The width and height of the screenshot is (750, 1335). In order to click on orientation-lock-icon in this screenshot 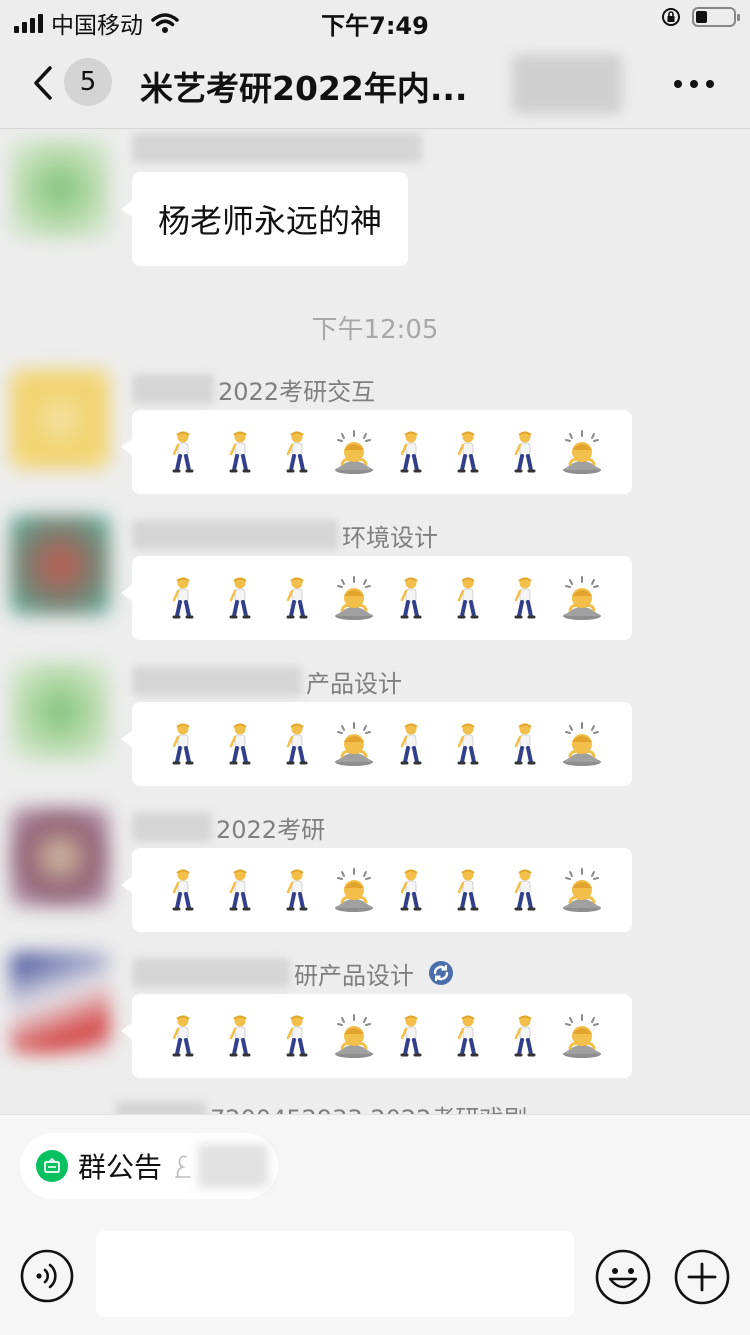, I will do `click(671, 17)`.